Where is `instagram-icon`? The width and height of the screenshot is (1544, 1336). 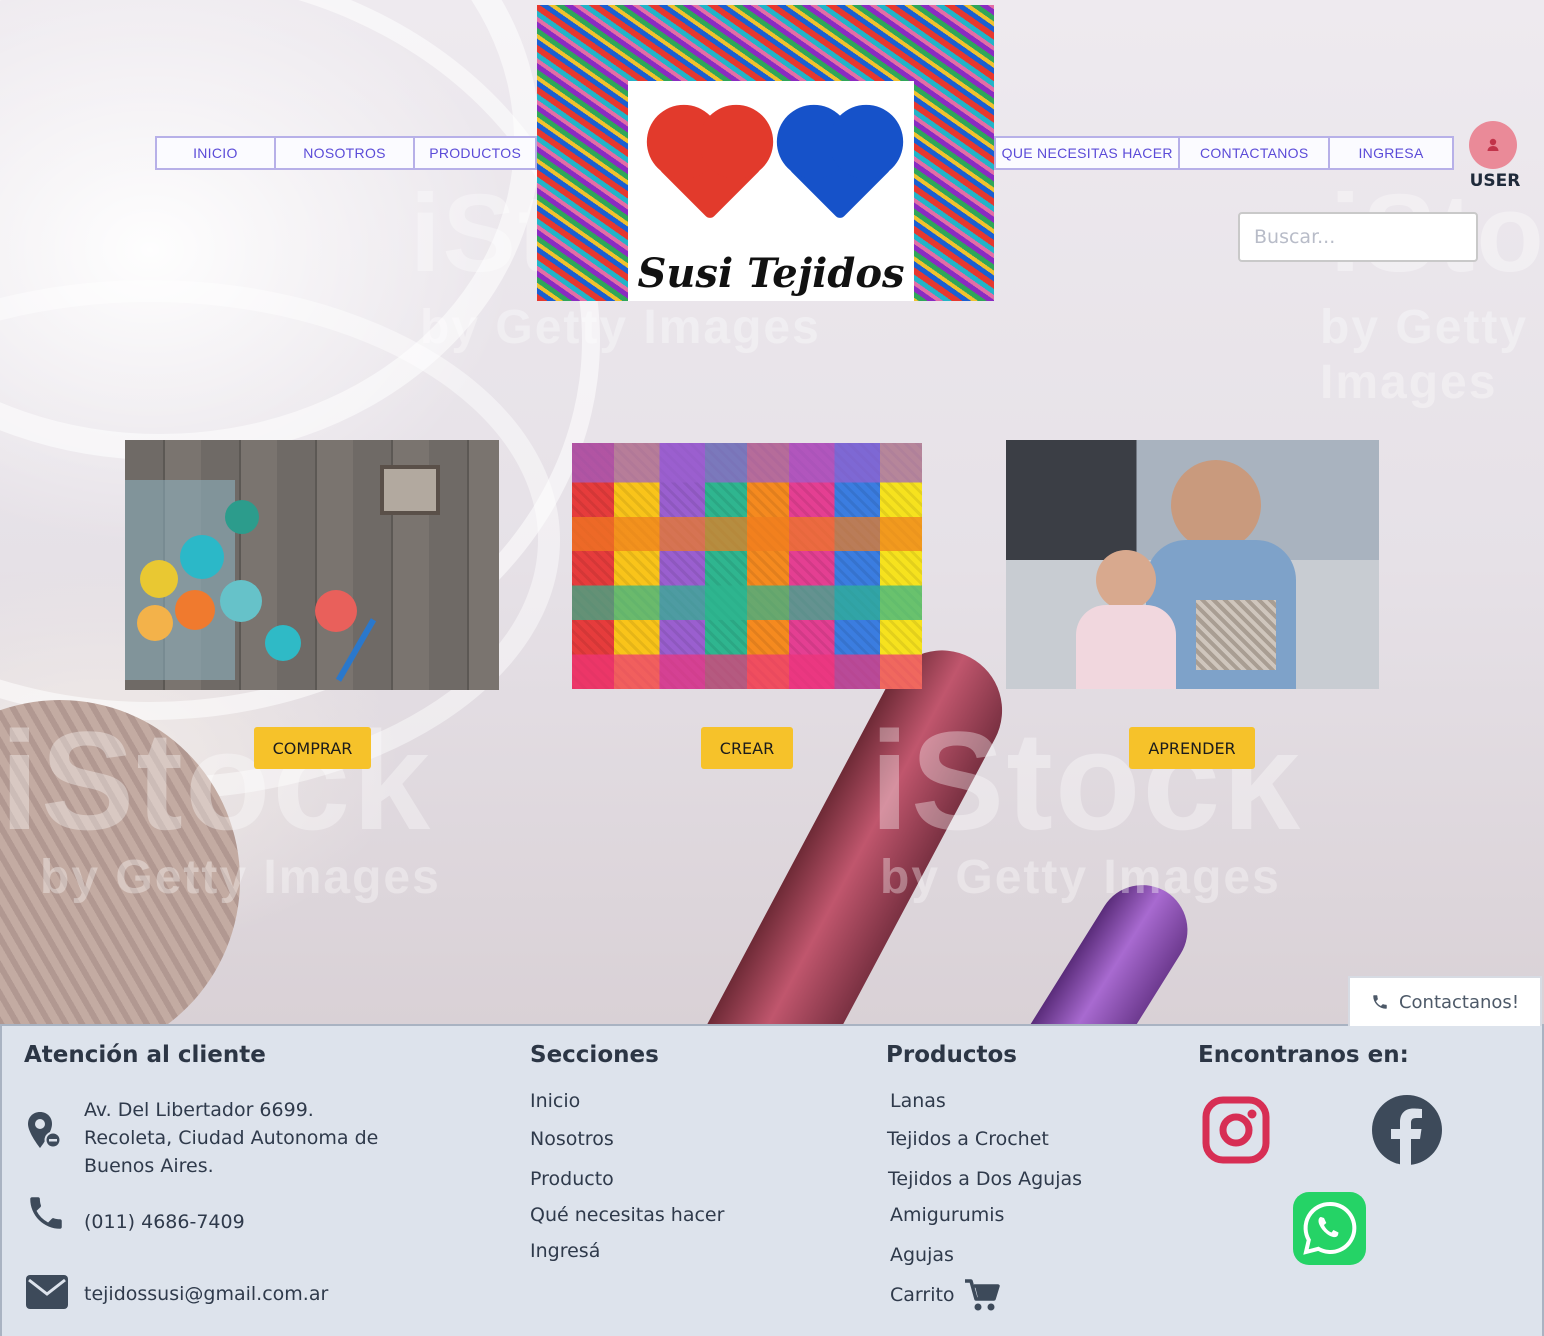
instagram-icon is located at coordinates (1236, 1130).